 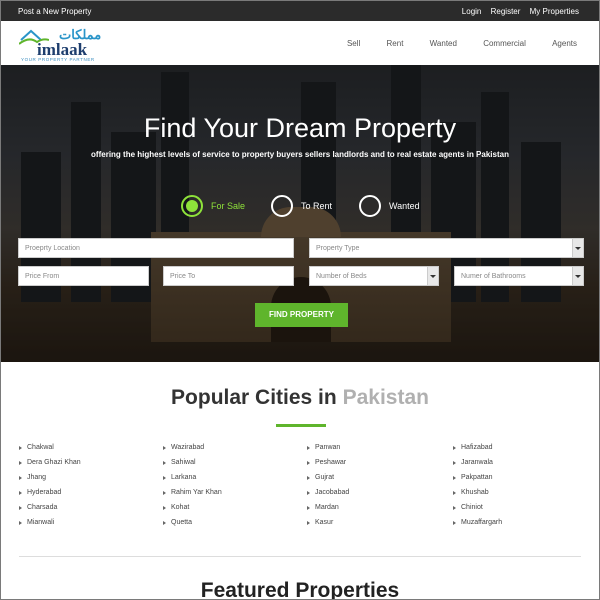 I want to click on section-divider, so click(x=300, y=556).